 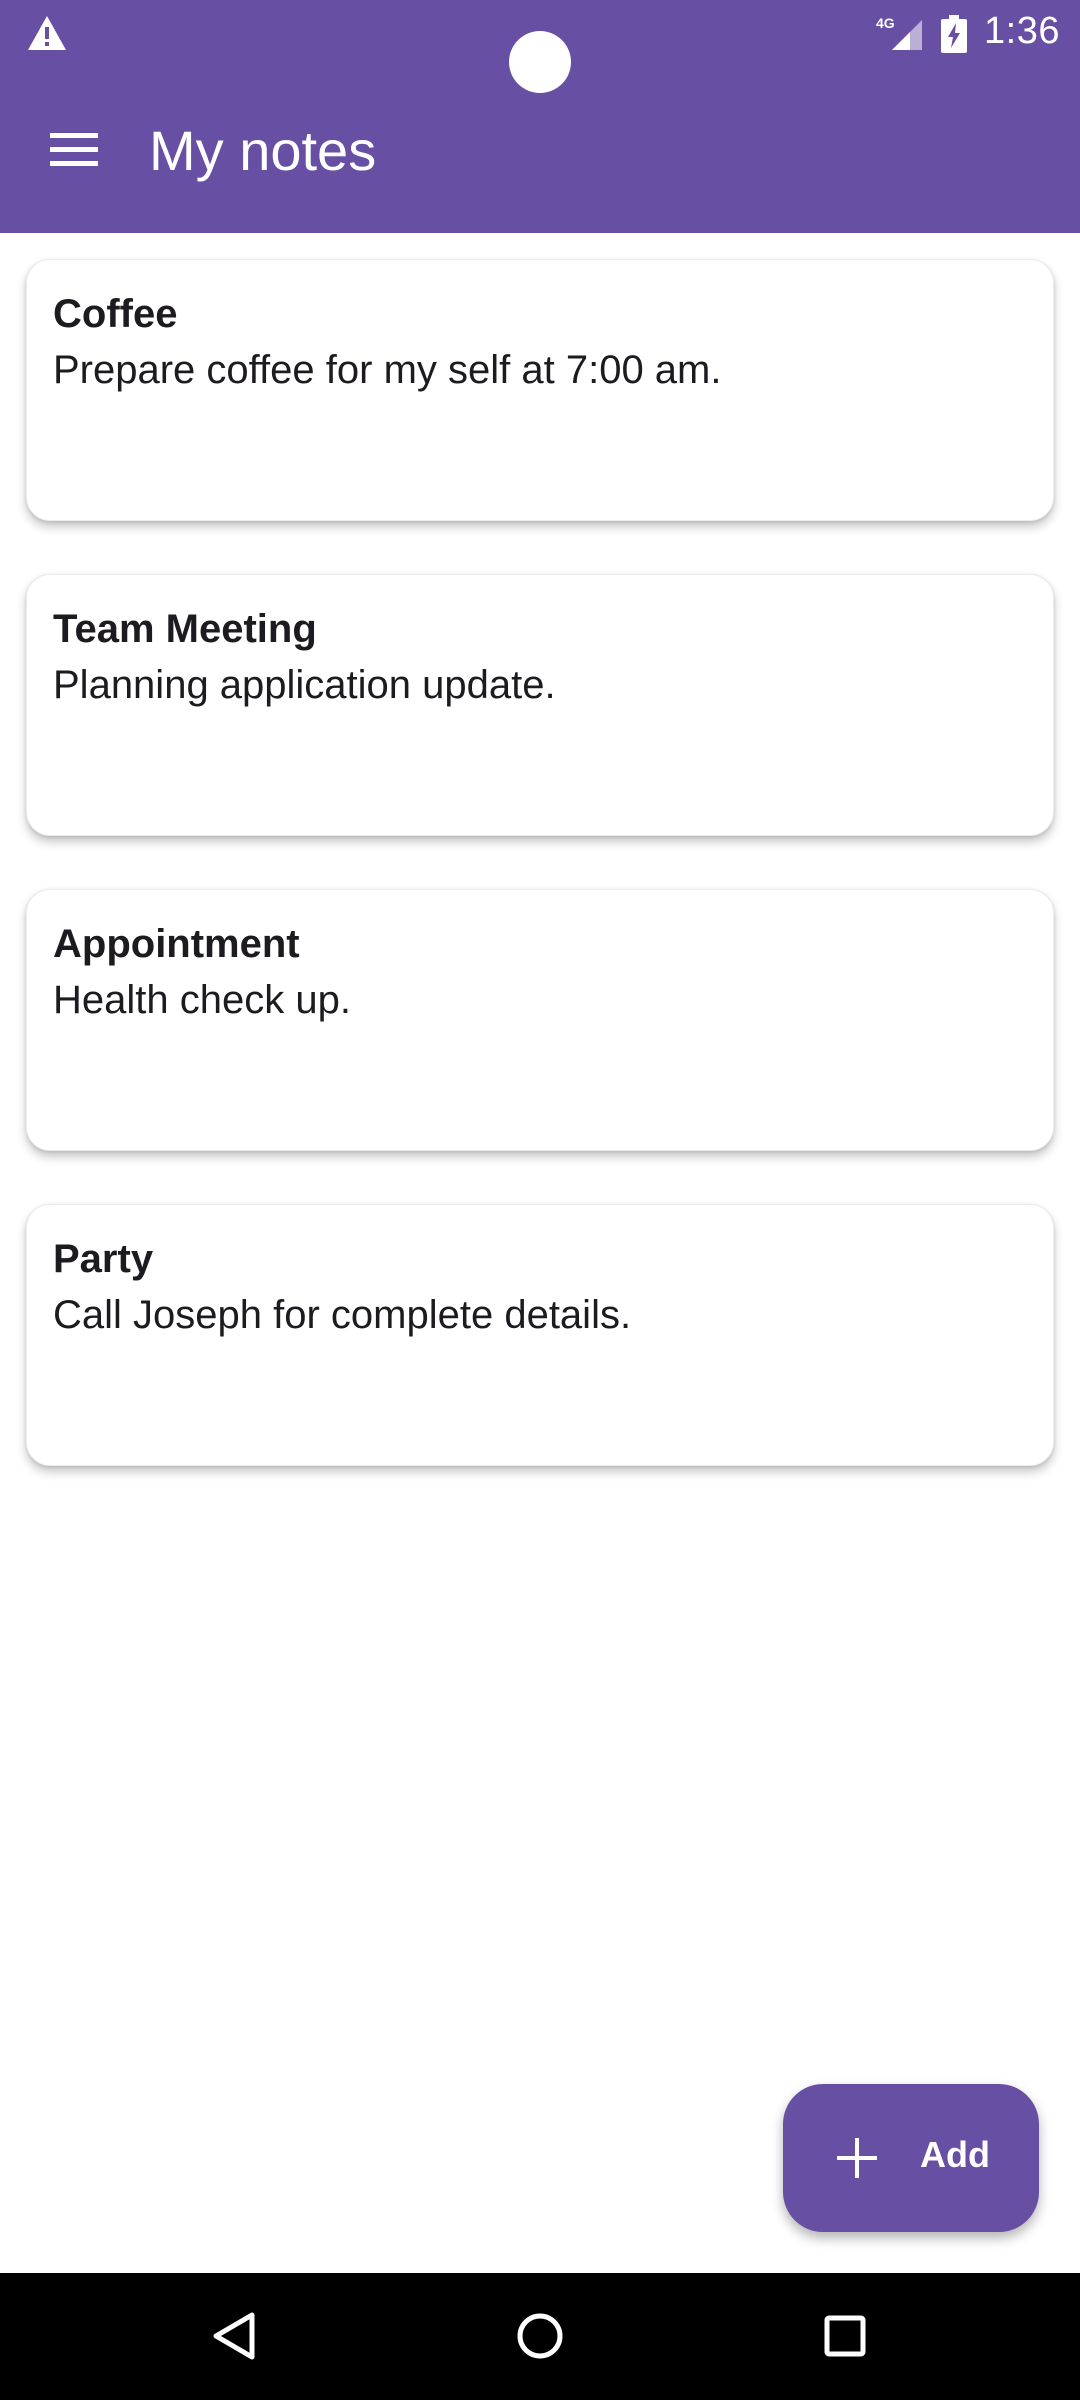 What do you see at coordinates (47, 33) in the screenshot?
I see `warning-icon` at bounding box center [47, 33].